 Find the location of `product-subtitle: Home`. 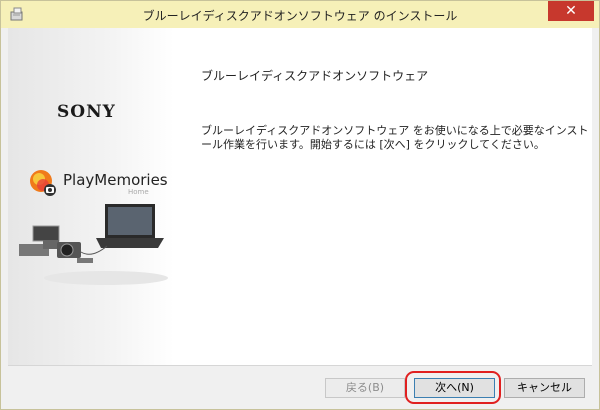

product-subtitle: Home is located at coordinates (138, 192).